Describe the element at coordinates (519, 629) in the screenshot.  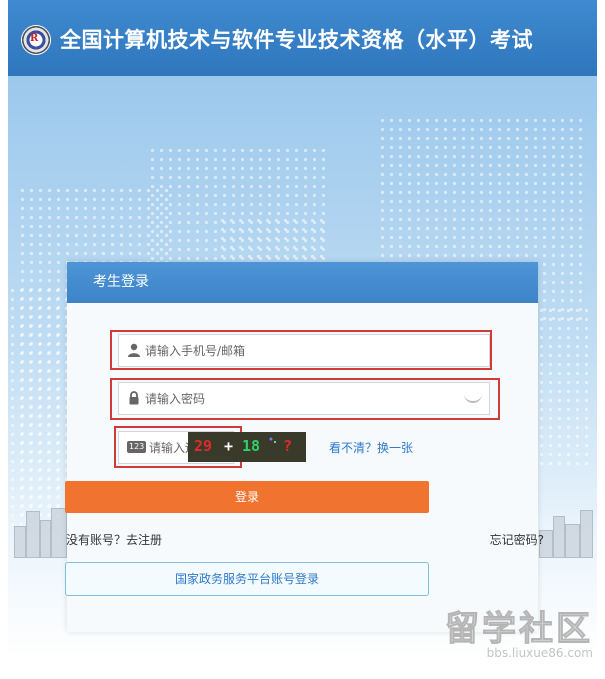
I see `watermark-logo-text: 留学社区` at that location.